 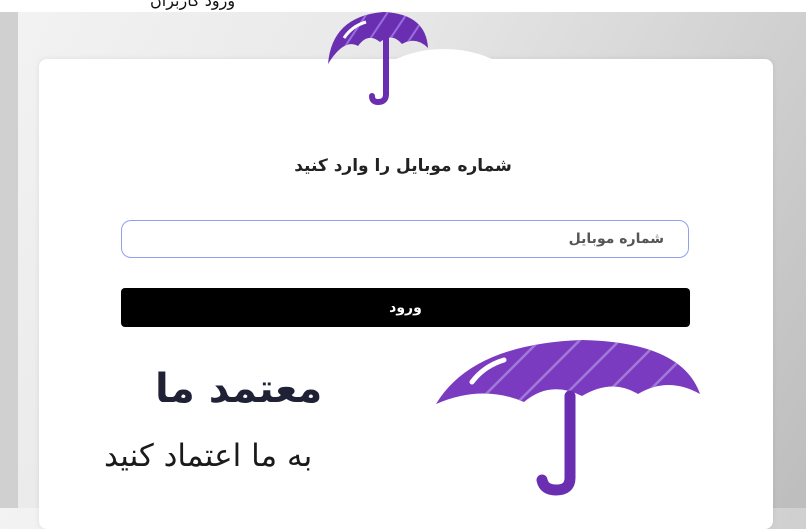 I want to click on umbrella-icon, so click(x=378, y=59).